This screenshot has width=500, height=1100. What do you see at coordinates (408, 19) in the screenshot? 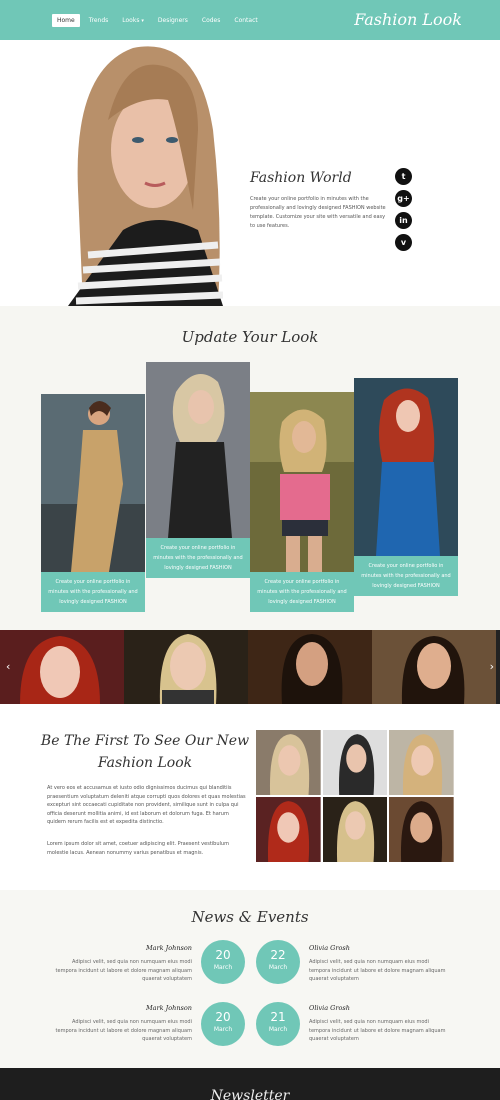
I see `brand-logo: Fashion Look` at bounding box center [408, 19].